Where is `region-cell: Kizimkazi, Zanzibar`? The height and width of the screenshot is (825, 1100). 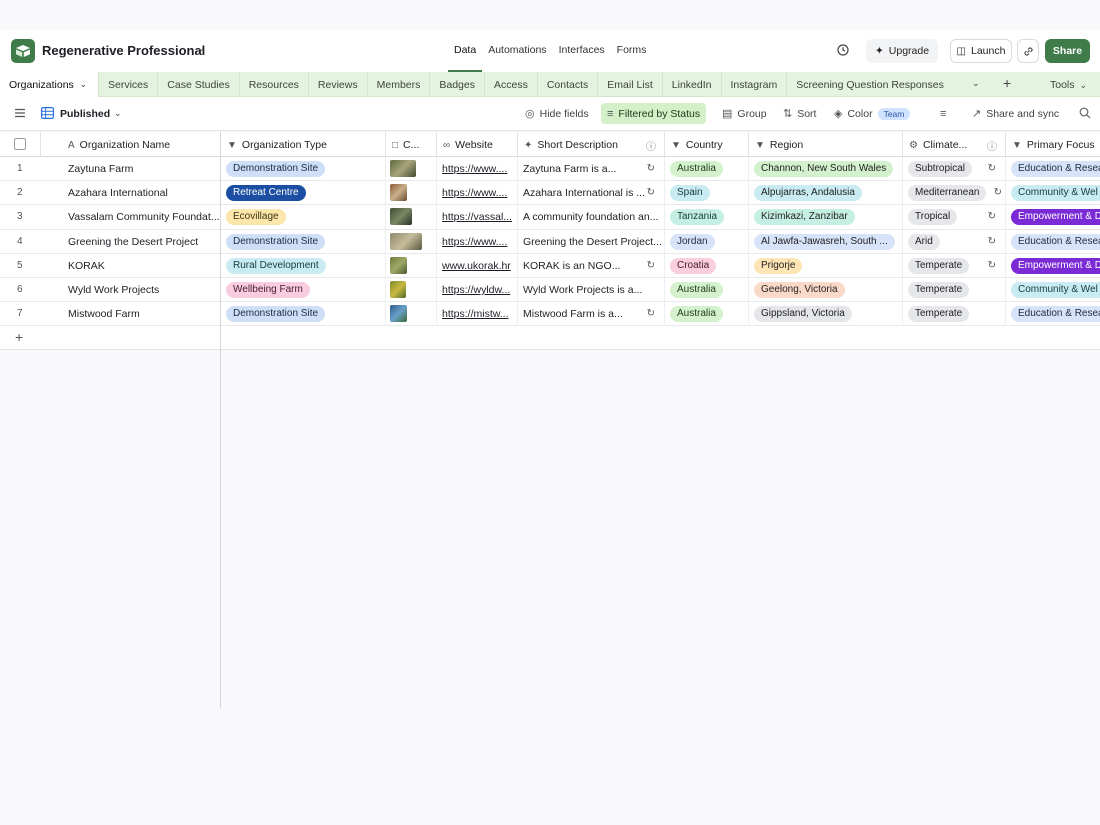
region-cell: Kizimkazi, Zanzibar is located at coordinates (826, 217).